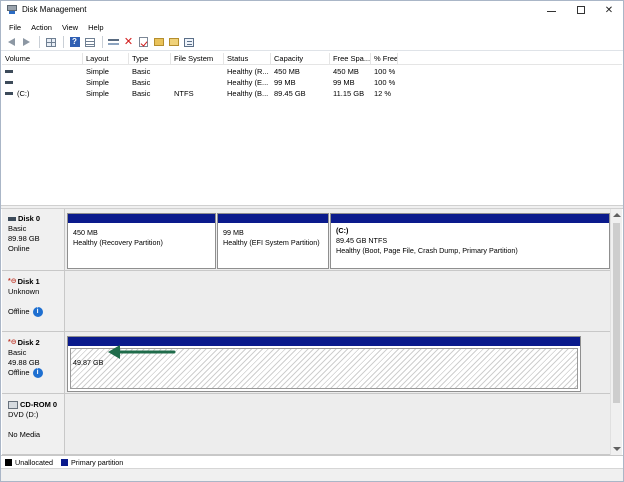 The width and height of the screenshot is (624, 482). I want to click on disk-state: Online, so click(19, 248).